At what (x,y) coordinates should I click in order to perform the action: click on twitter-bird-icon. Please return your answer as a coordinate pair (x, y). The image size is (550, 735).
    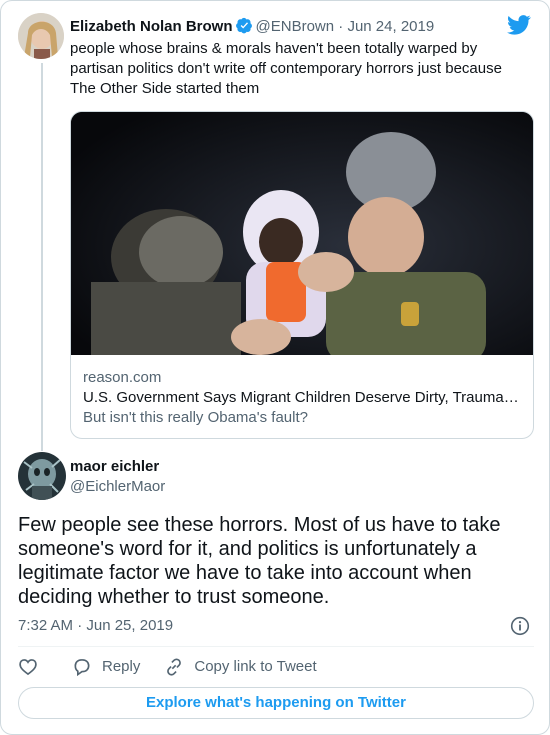
    Looking at the image, I should click on (519, 25).